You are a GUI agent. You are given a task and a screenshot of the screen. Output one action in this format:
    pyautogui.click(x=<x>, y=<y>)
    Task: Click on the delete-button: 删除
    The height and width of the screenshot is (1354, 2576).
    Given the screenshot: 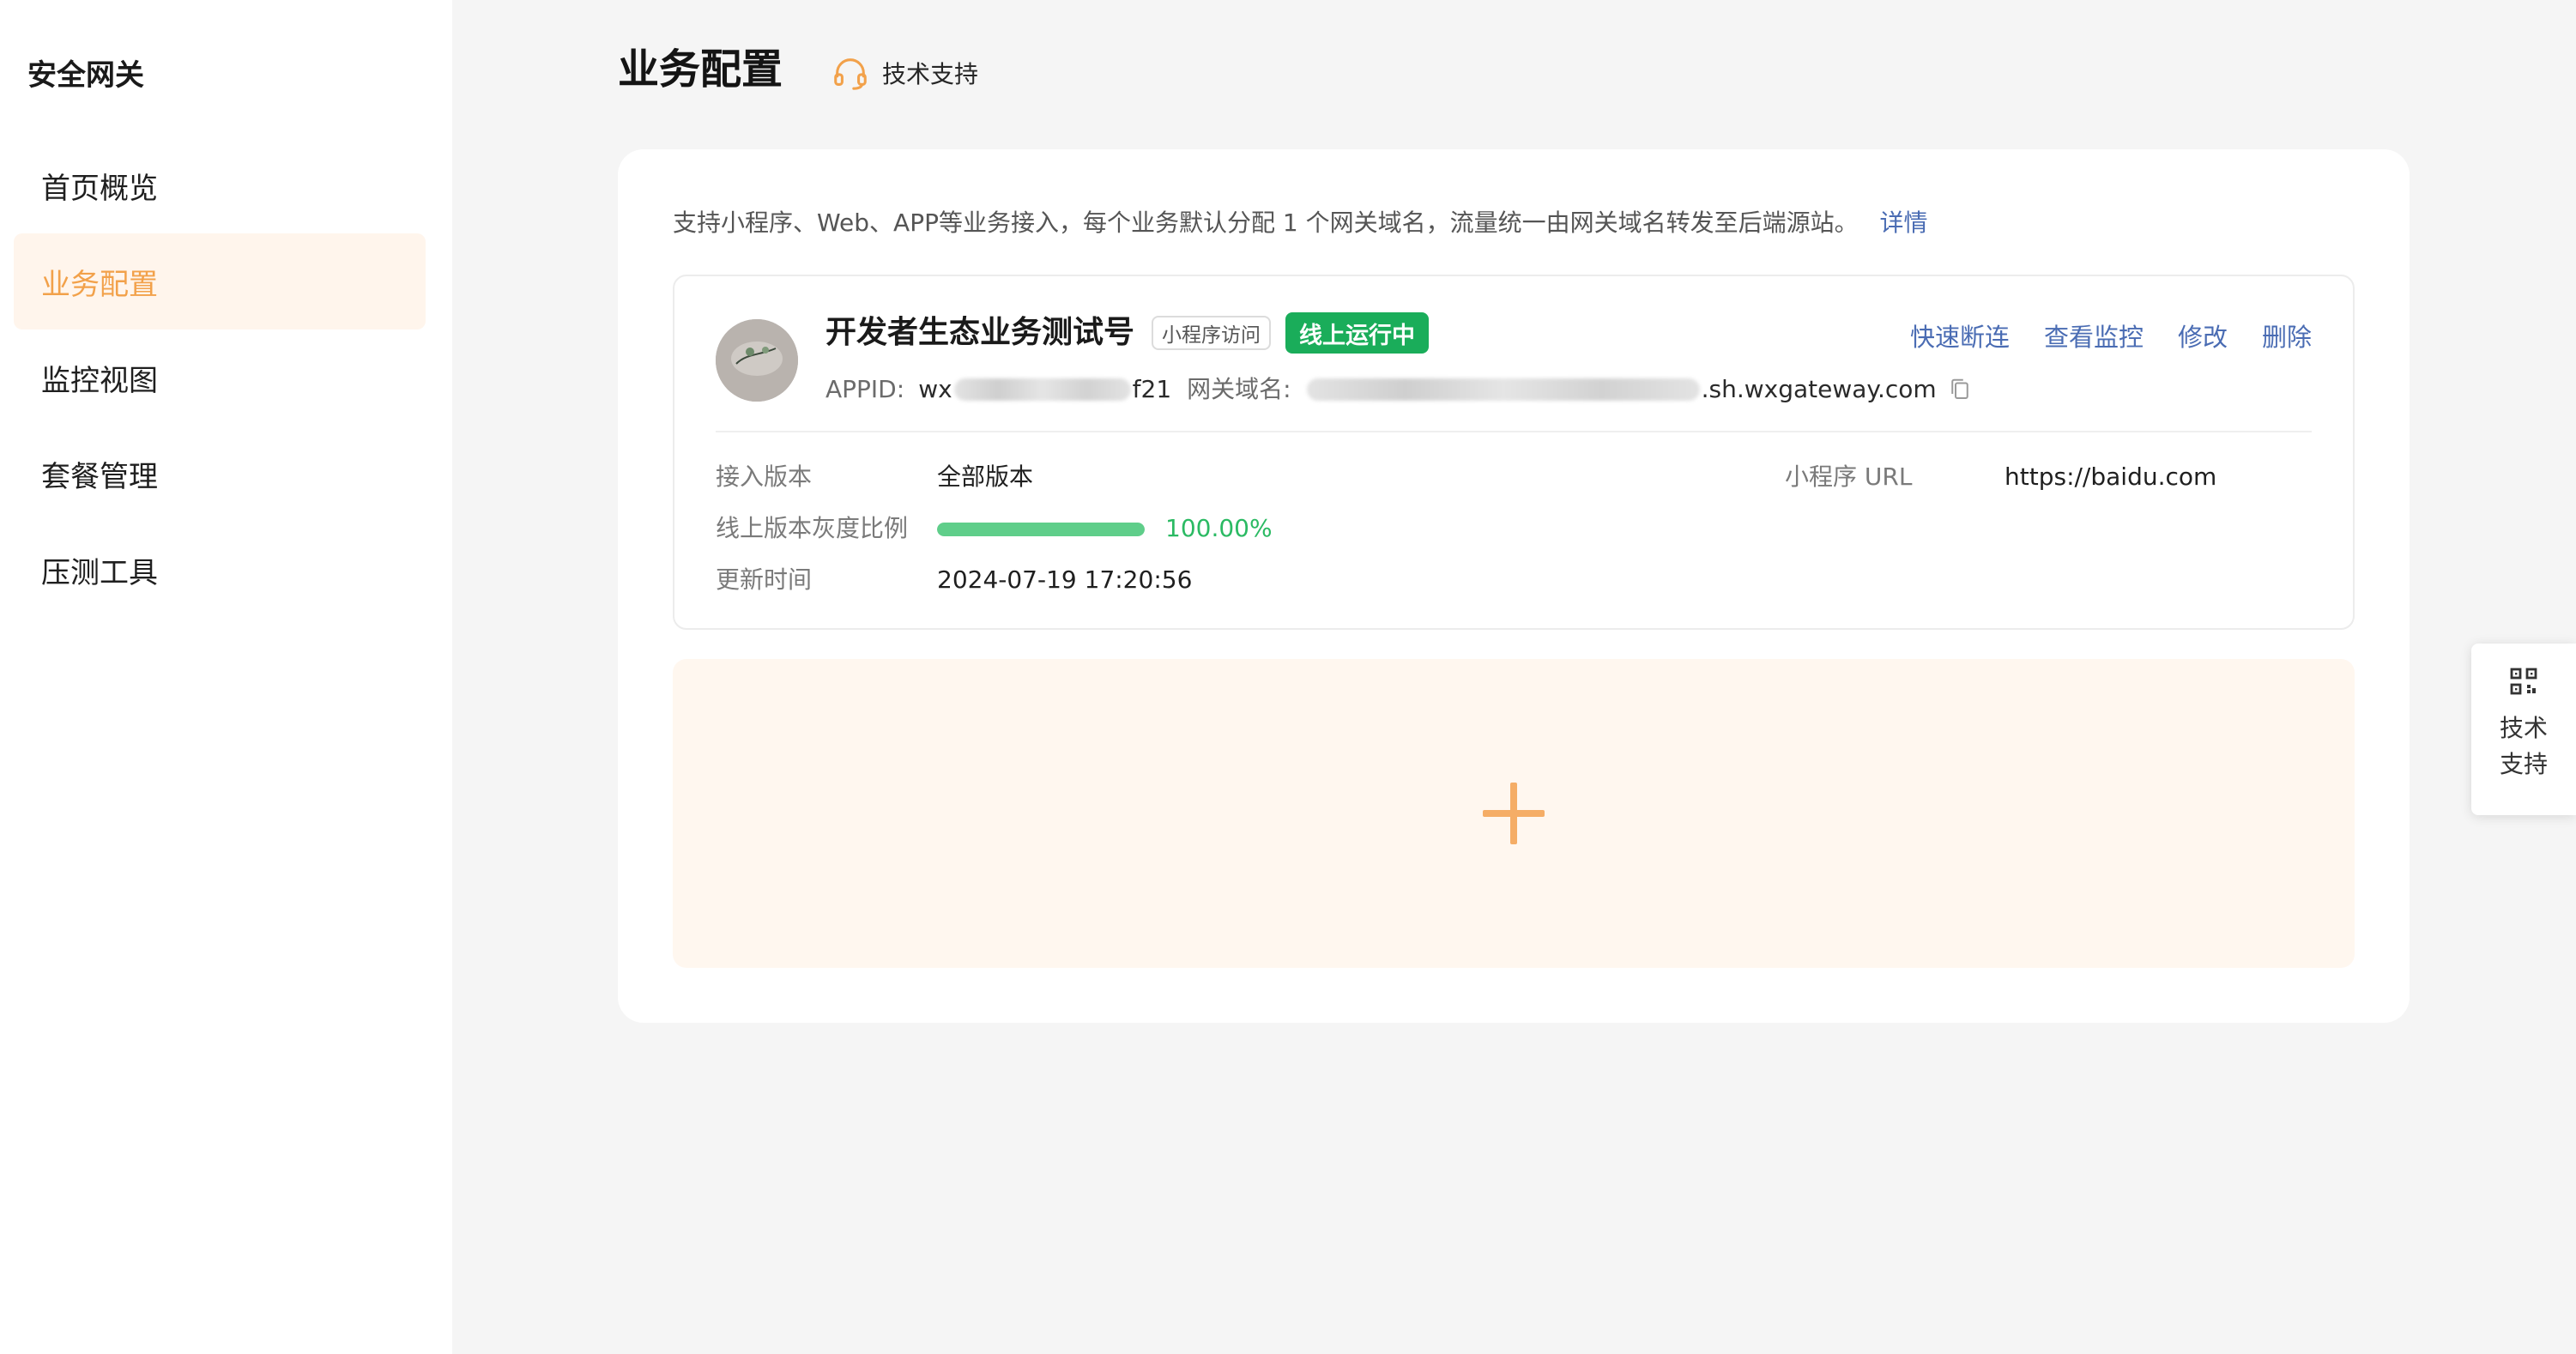 What is the action you would take?
    pyautogui.click(x=2287, y=335)
    